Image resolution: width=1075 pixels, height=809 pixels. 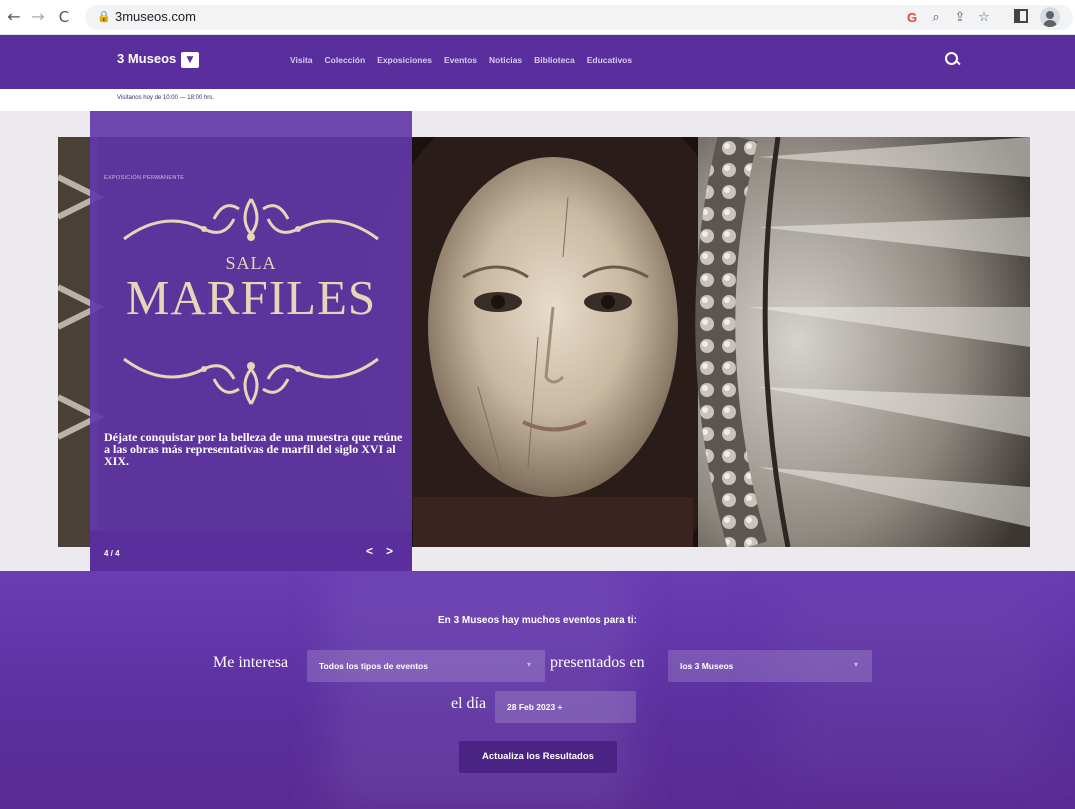 What do you see at coordinates (770, 666) in the screenshot?
I see `museum-select: los 3 Museos ▾` at bounding box center [770, 666].